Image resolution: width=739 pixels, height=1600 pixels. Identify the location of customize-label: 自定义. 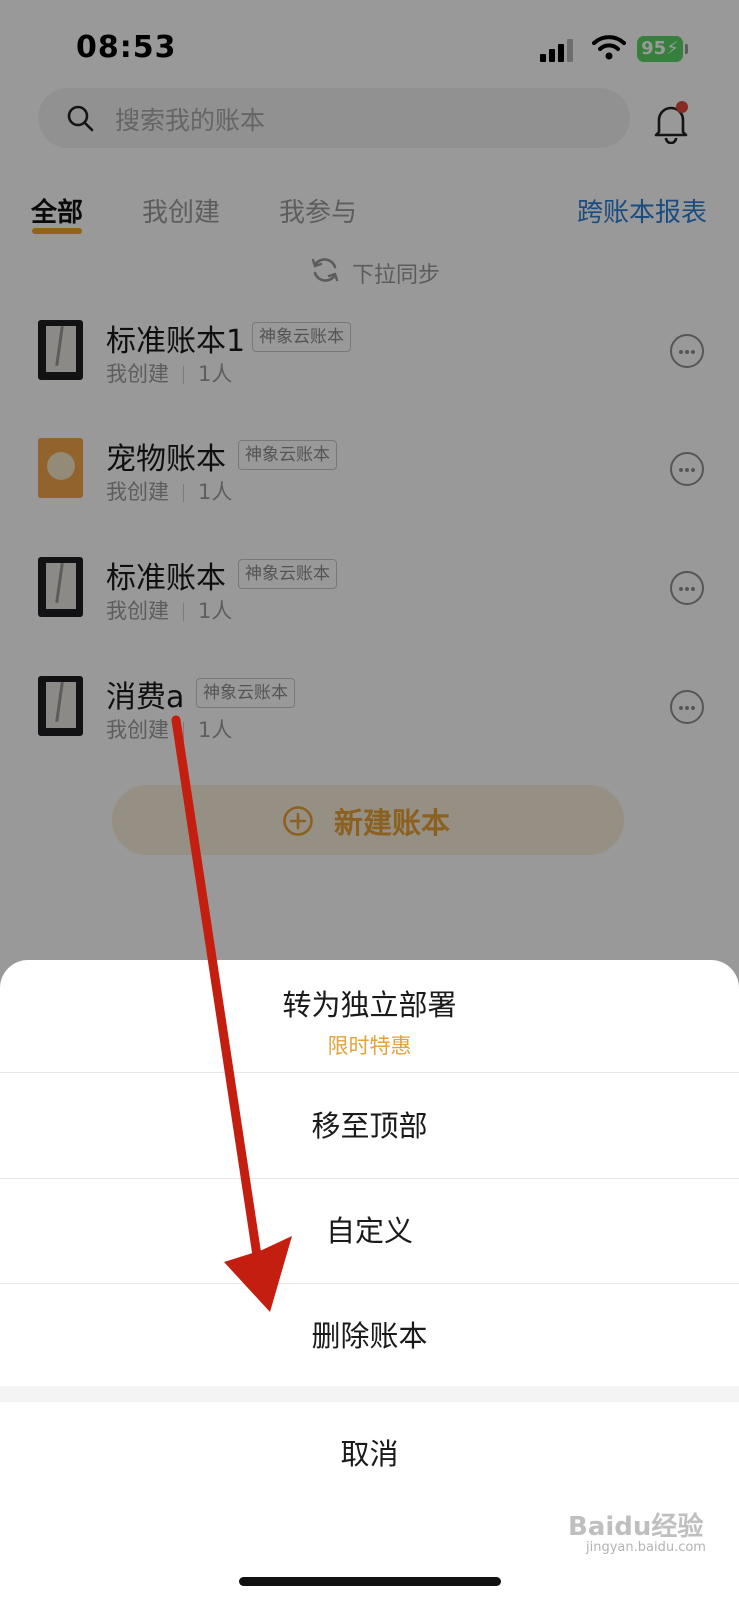
(369, 1231).